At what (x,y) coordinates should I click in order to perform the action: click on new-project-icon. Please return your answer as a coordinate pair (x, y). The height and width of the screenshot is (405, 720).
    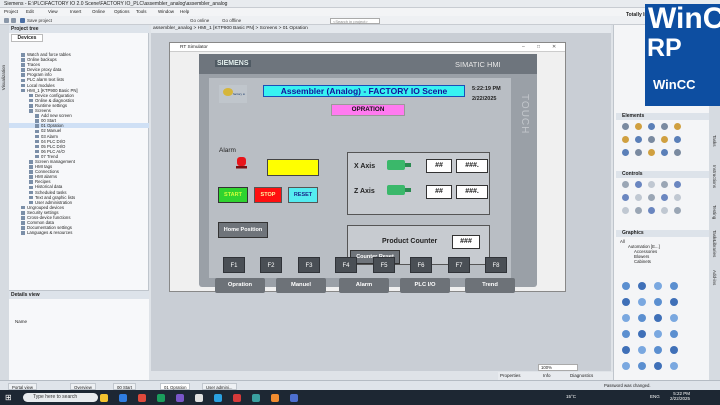
    Looking at the image, I should click on (6, 20).